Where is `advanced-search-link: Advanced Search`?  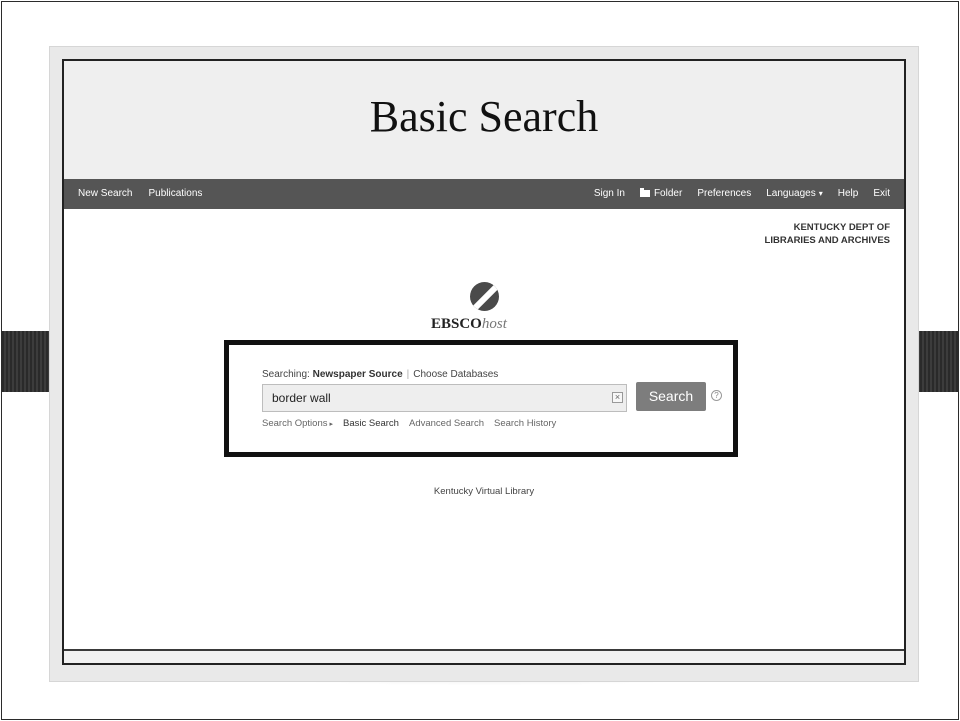
advanced-search-link: Advanced Search is located at coordinates (446, 423).